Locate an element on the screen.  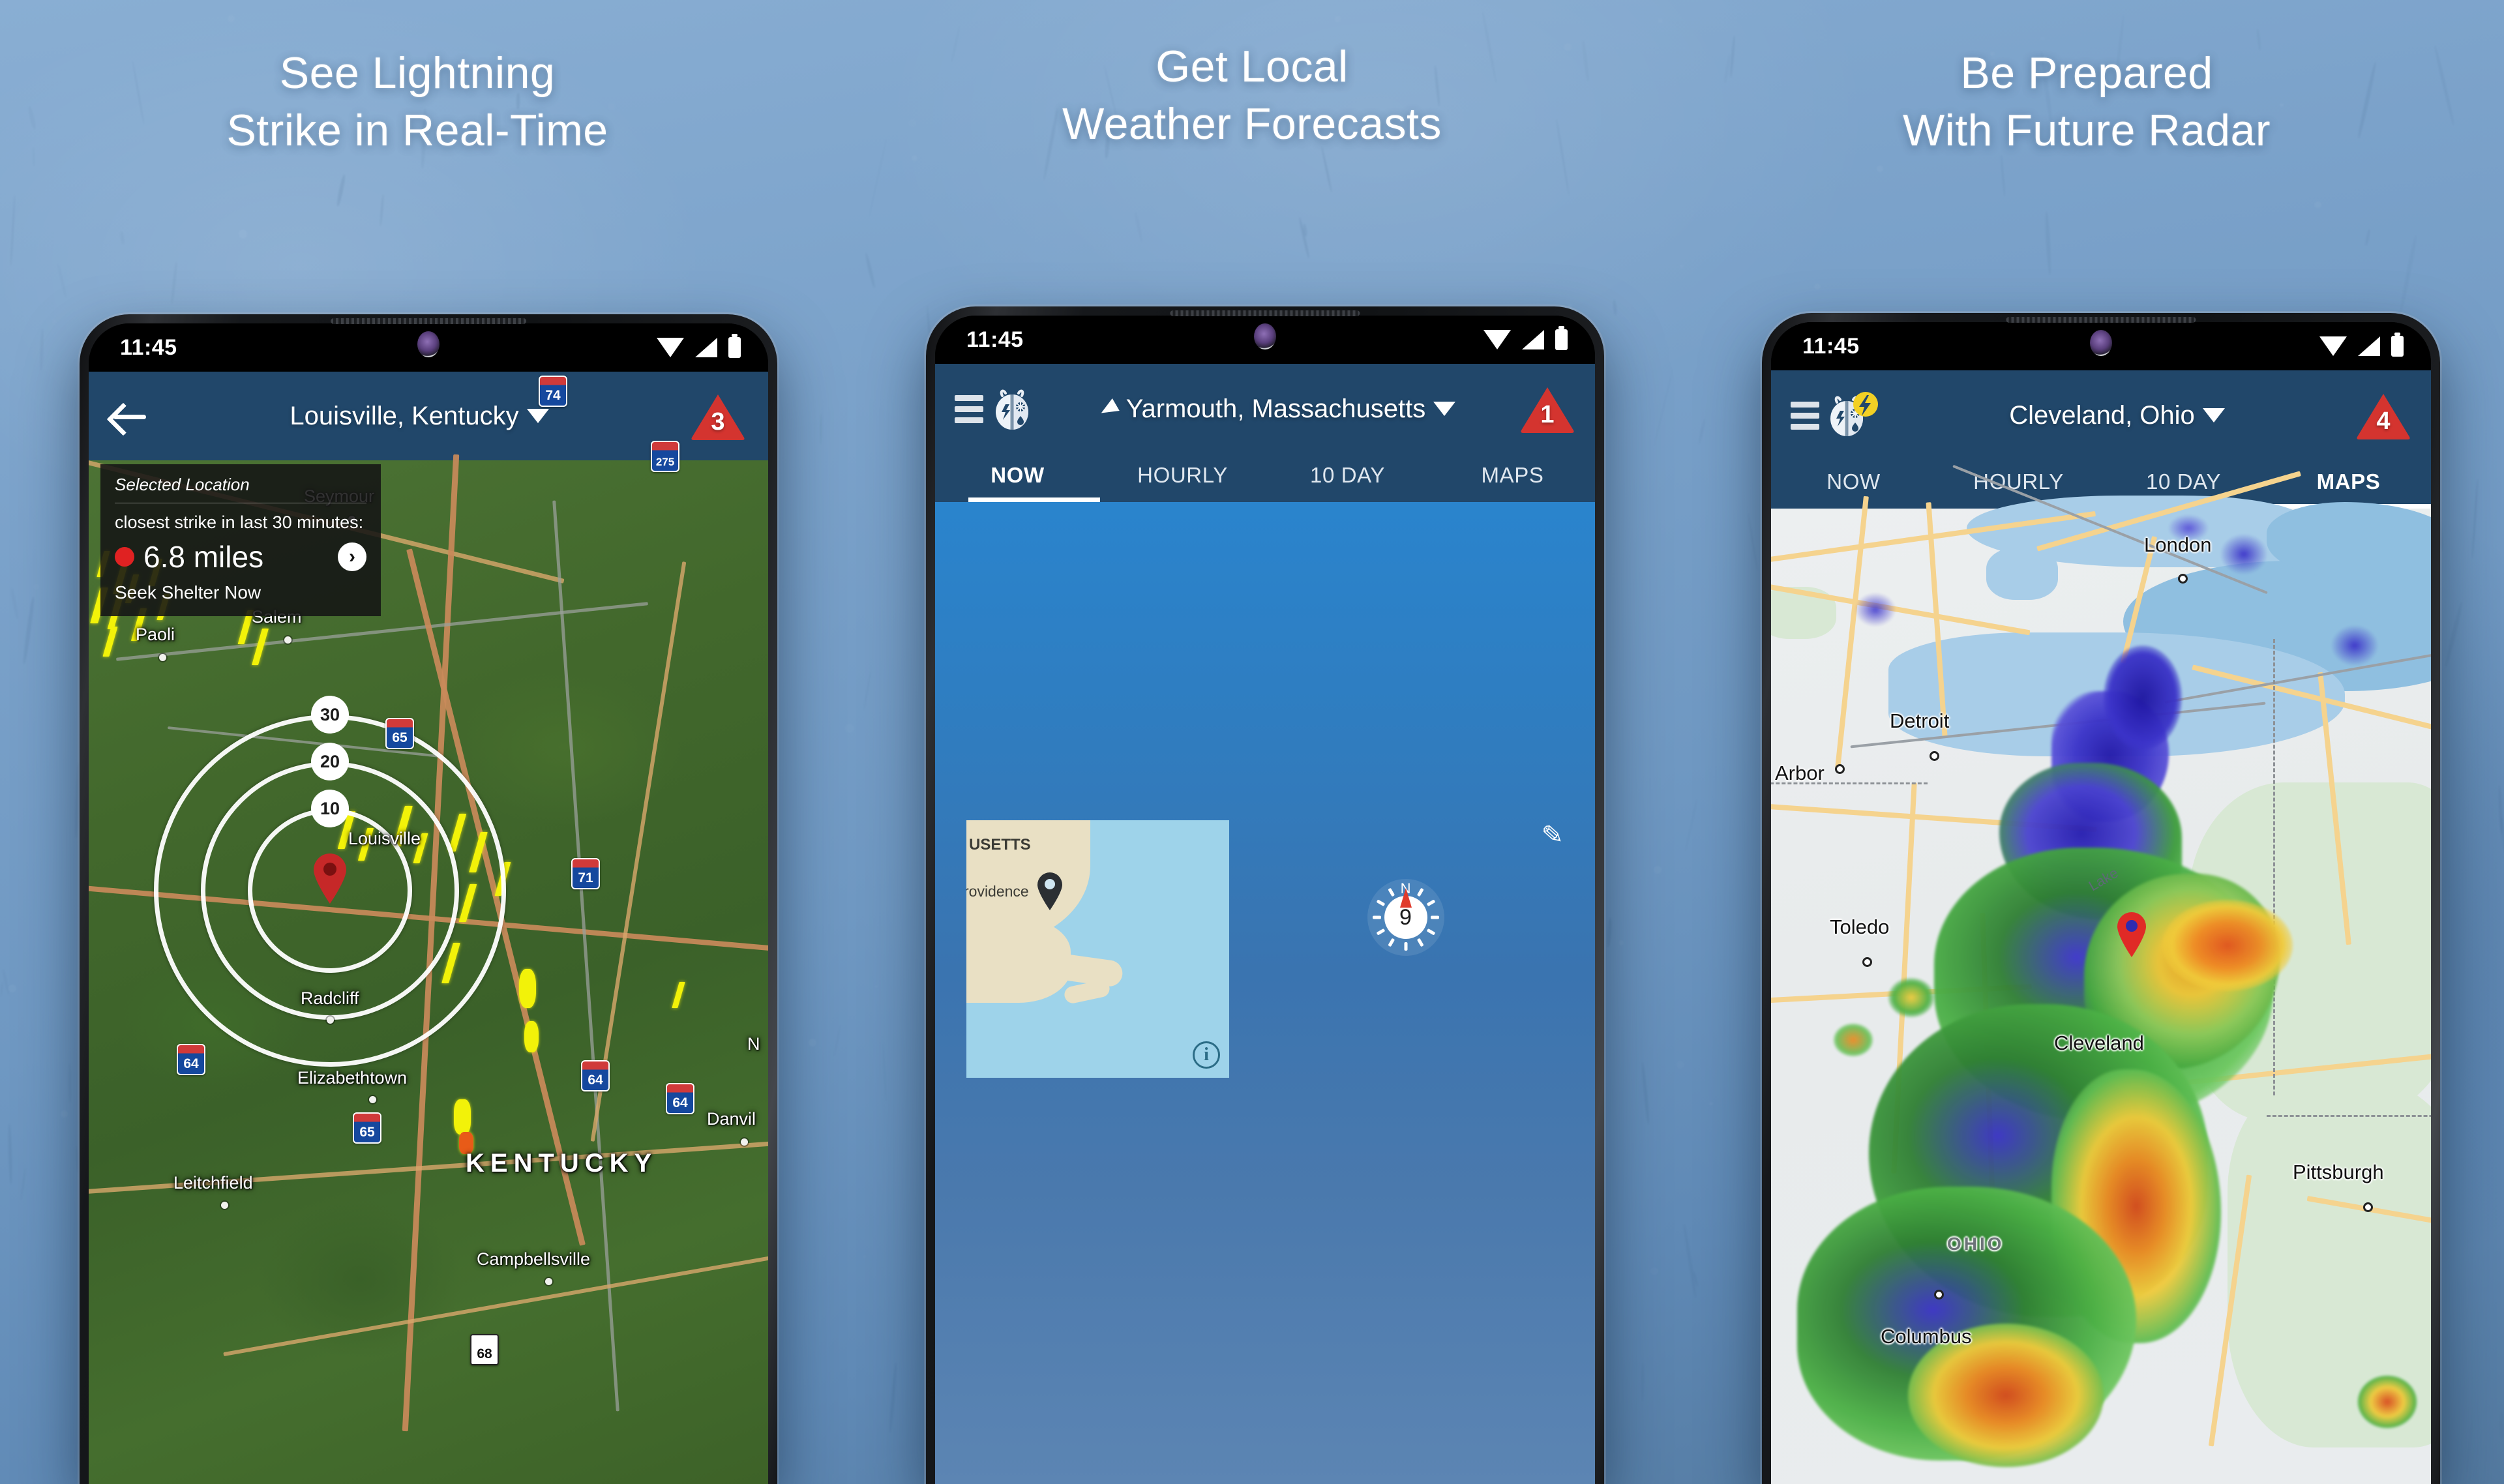
radar-label-cleveland: Cleveland is located at coordinates (2099, 1042).